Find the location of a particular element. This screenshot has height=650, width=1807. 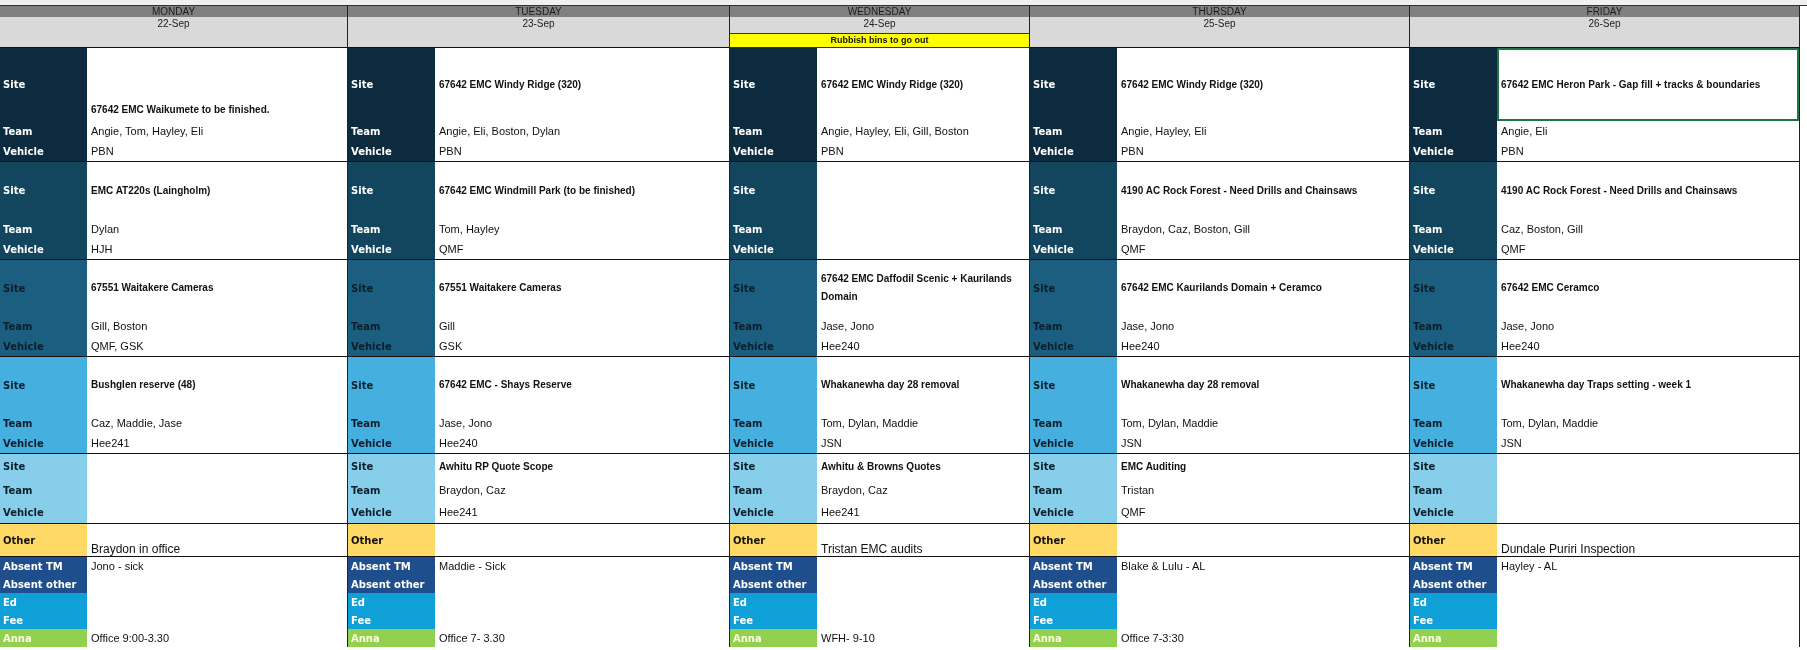

absence-note: Maddie - Sick is located at coordinates (472, 566).